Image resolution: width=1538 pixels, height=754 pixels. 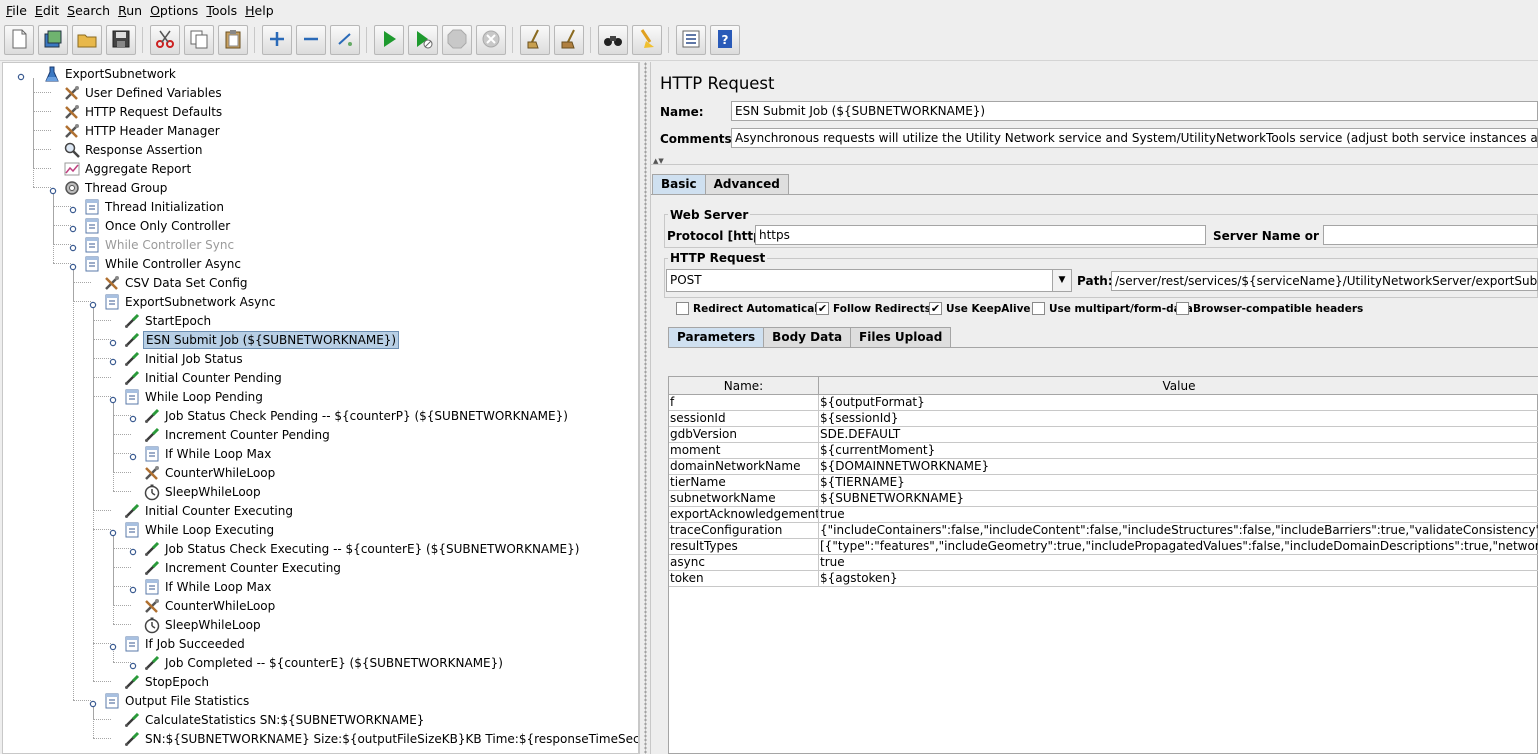 What do you see at coordinates (725, 40) in the screenshot?
I see `help-button: ?` at bounding box center [725, 40].